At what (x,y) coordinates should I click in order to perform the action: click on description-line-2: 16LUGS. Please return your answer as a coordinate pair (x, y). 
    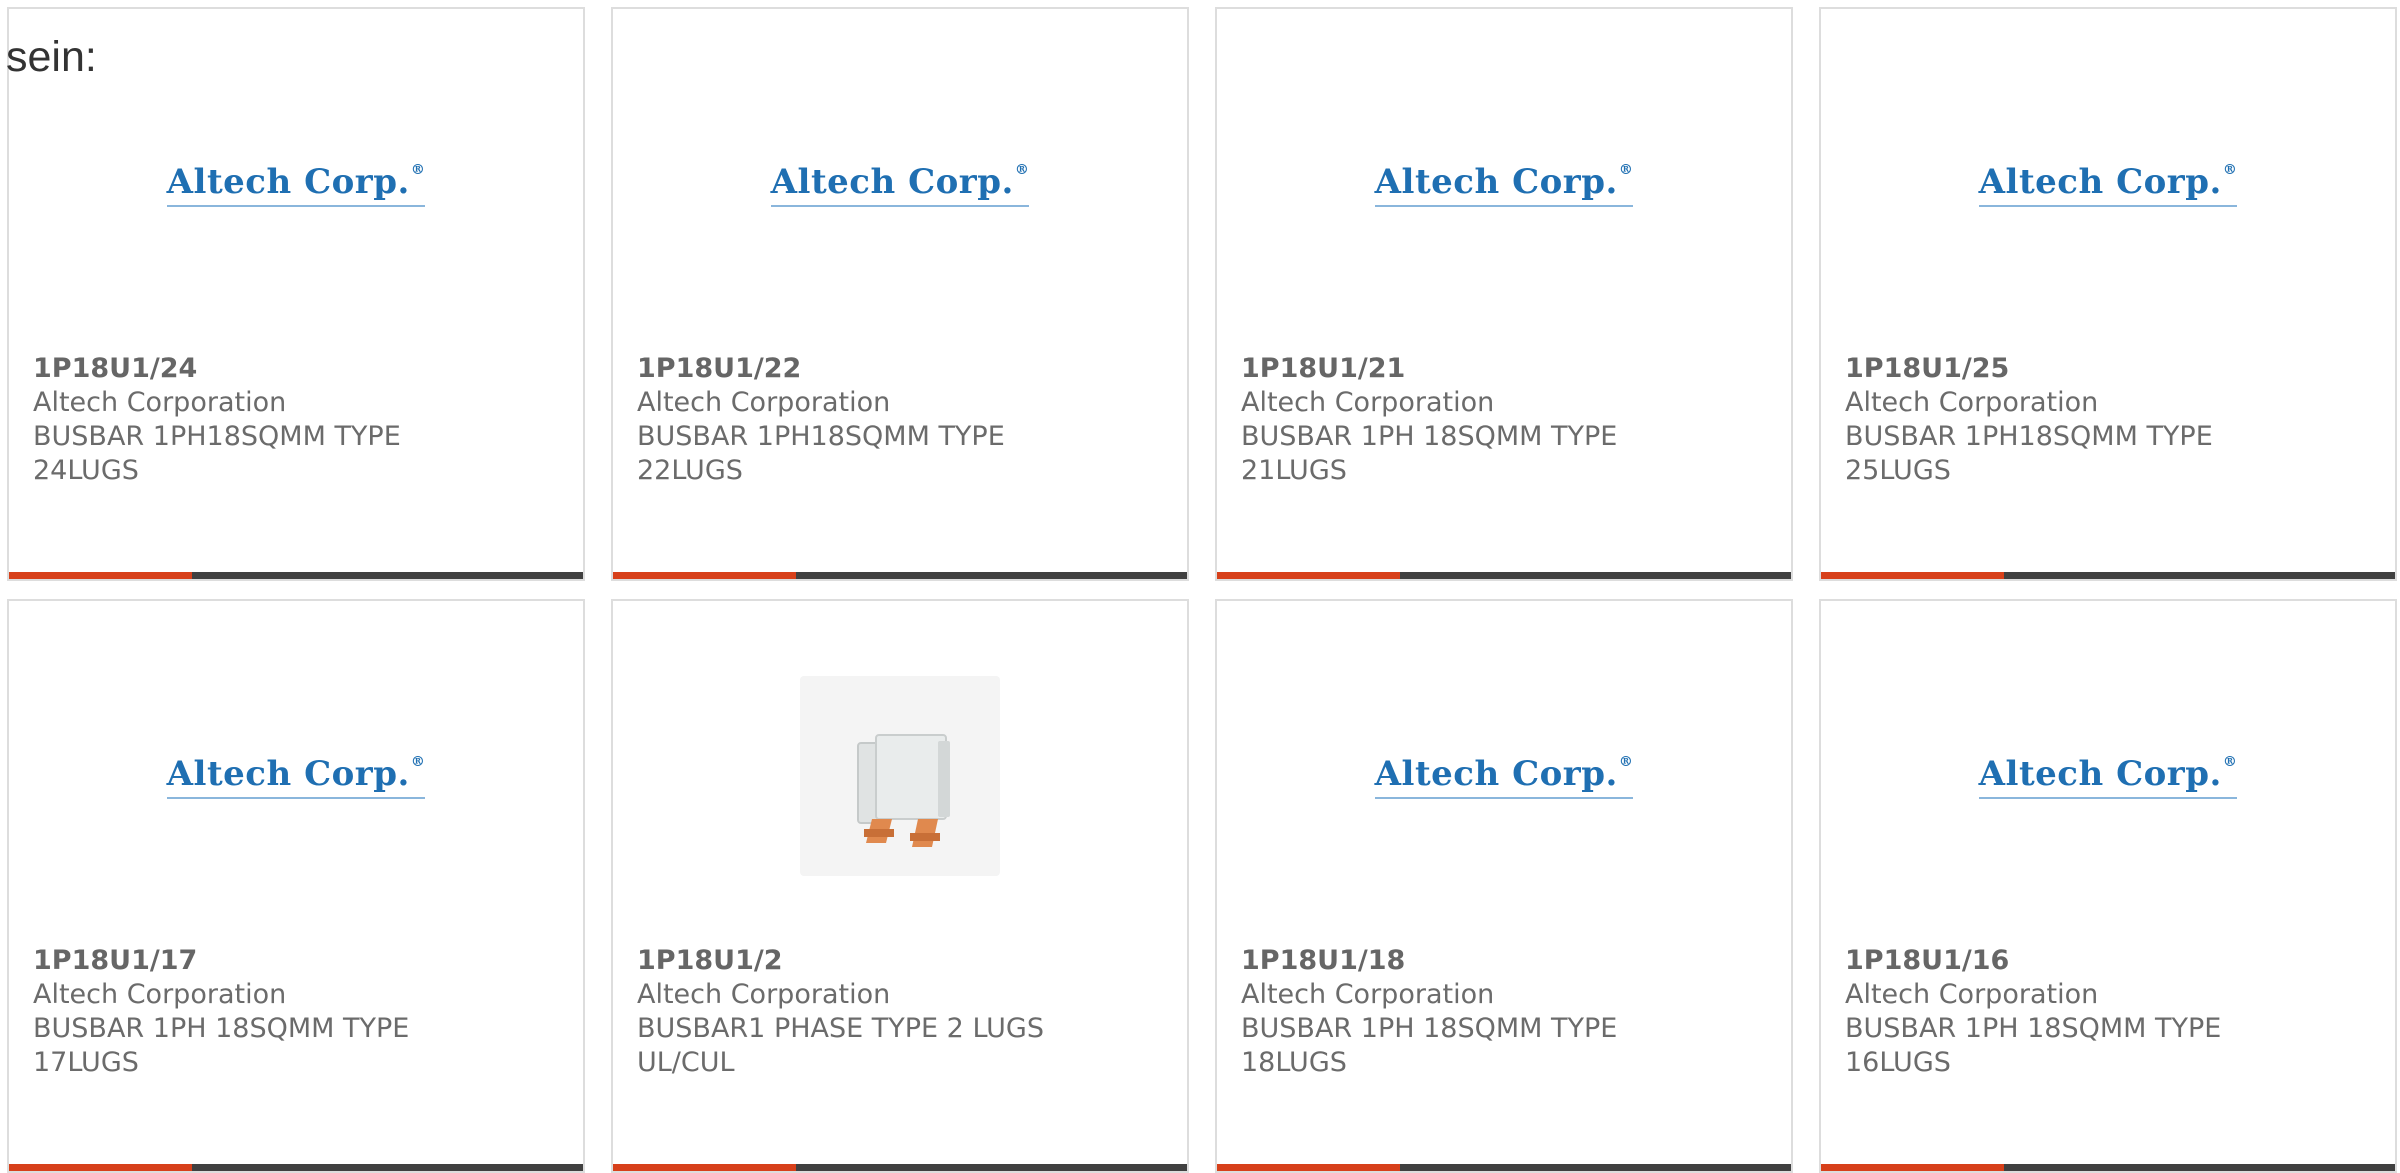
    Looking at the image, I should click on (1898, 1062).